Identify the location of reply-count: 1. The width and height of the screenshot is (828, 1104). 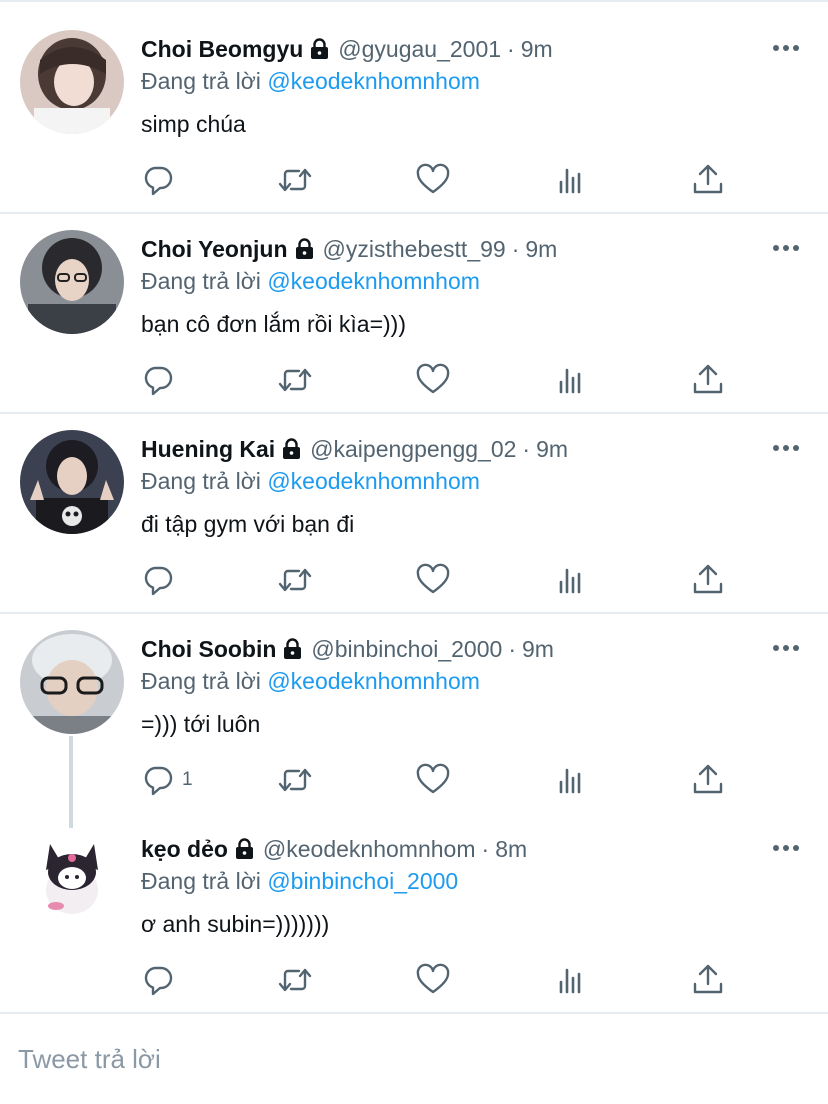
(187, 779).